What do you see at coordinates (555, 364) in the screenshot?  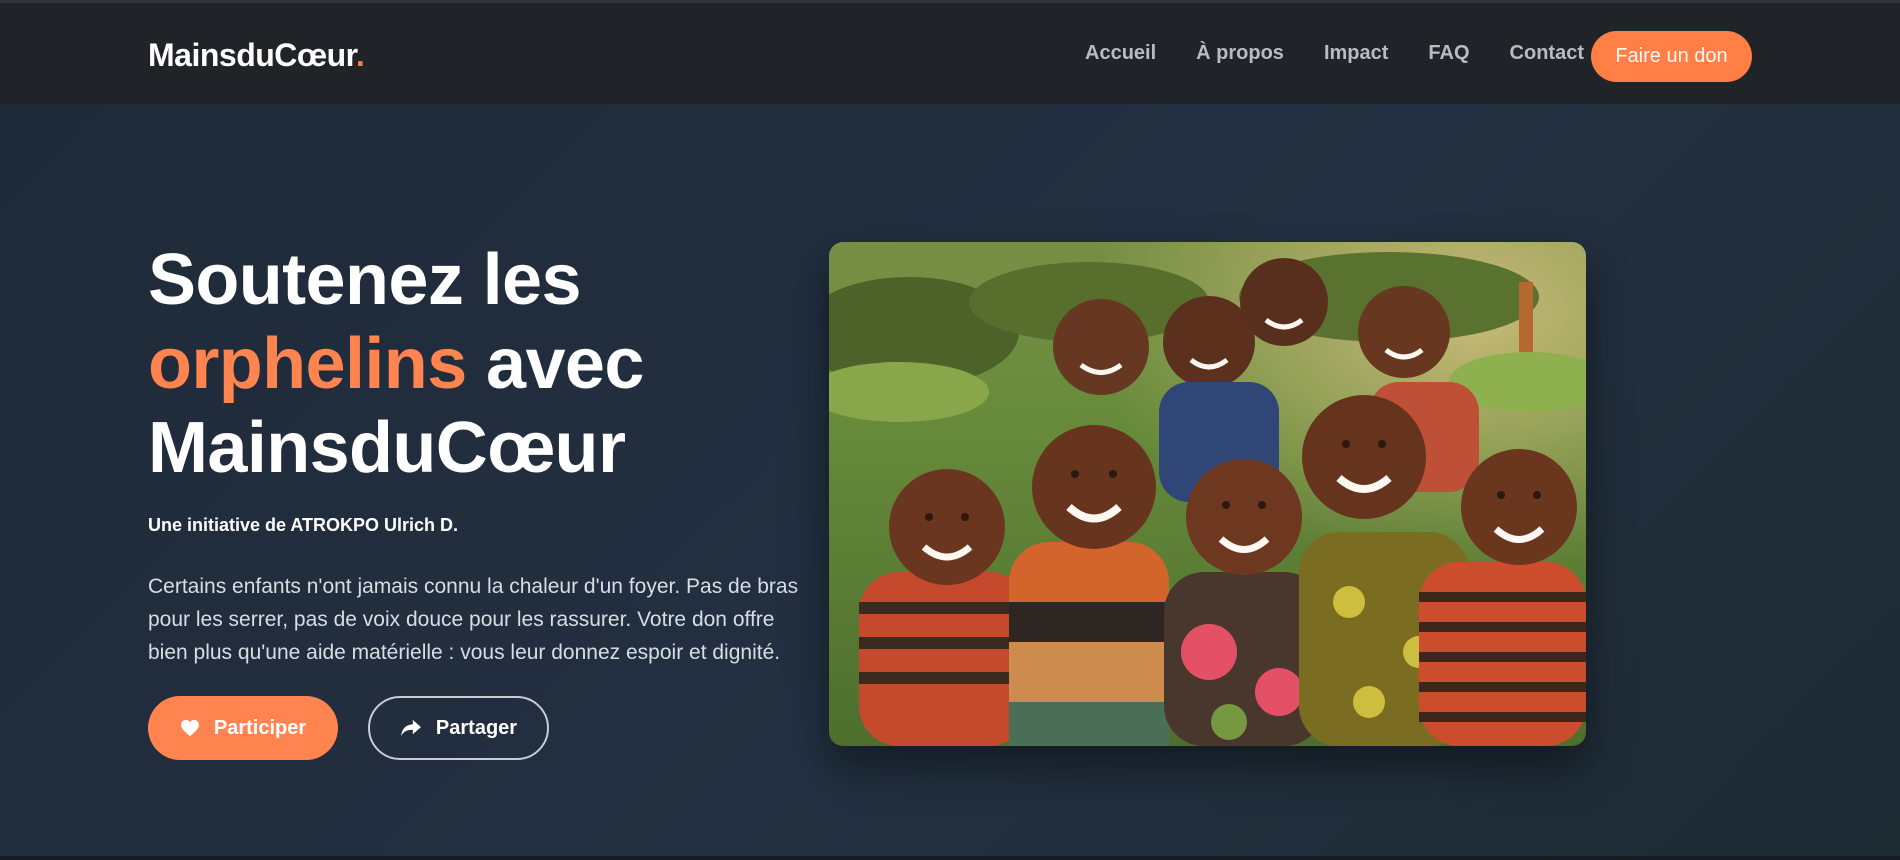 I see `hero-title-rest: avec` at bounding box center [555, 364].